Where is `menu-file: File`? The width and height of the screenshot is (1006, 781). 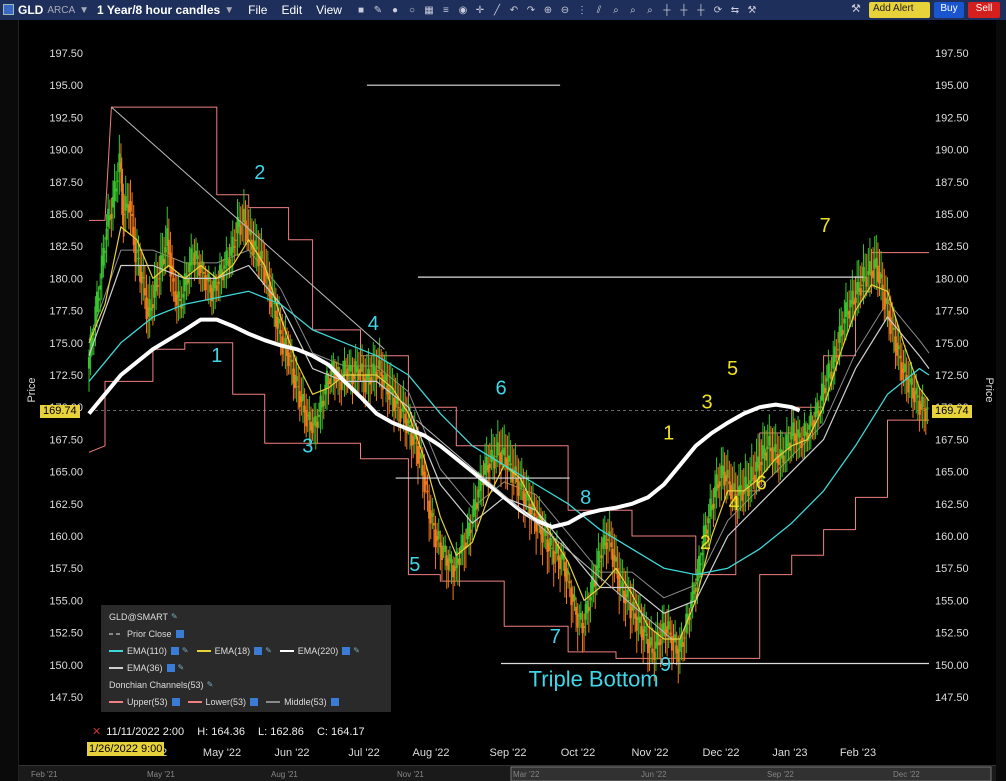
menu-file: File is located at coordinates (257, 10).